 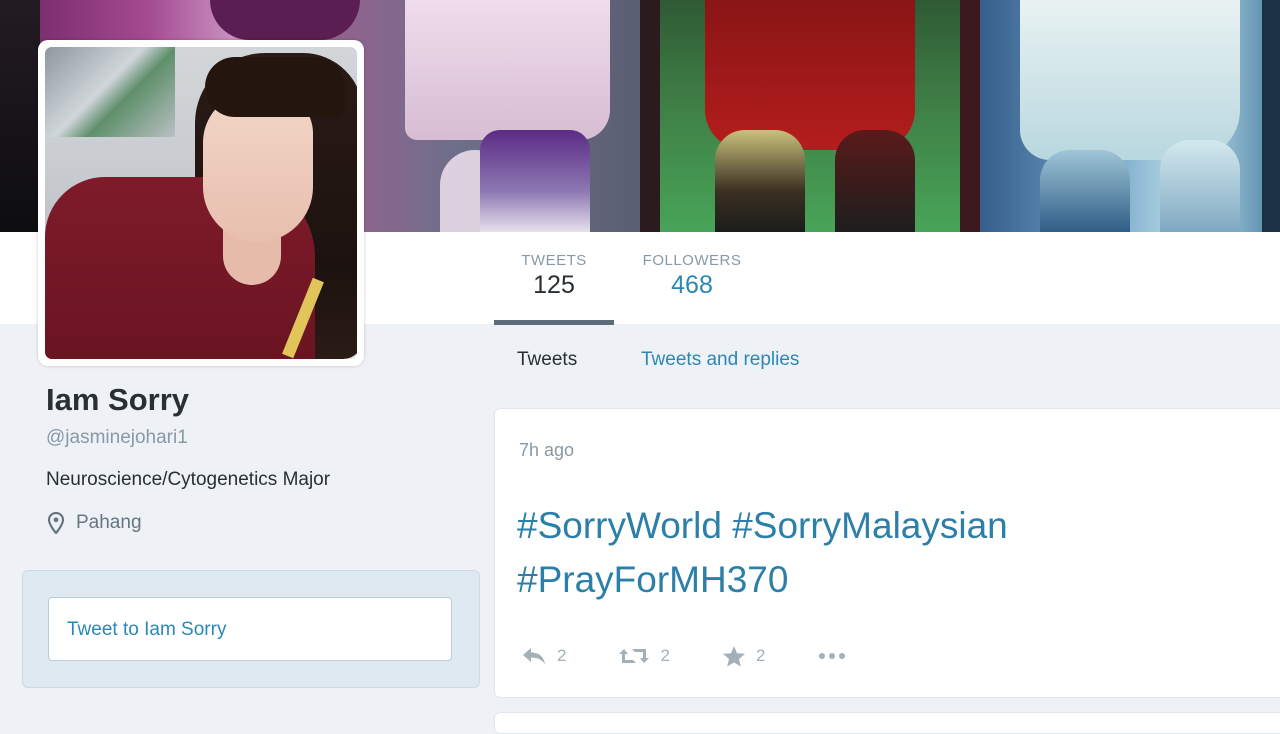 I want to click on favorite-button: 2, so click(x=743, y=656).